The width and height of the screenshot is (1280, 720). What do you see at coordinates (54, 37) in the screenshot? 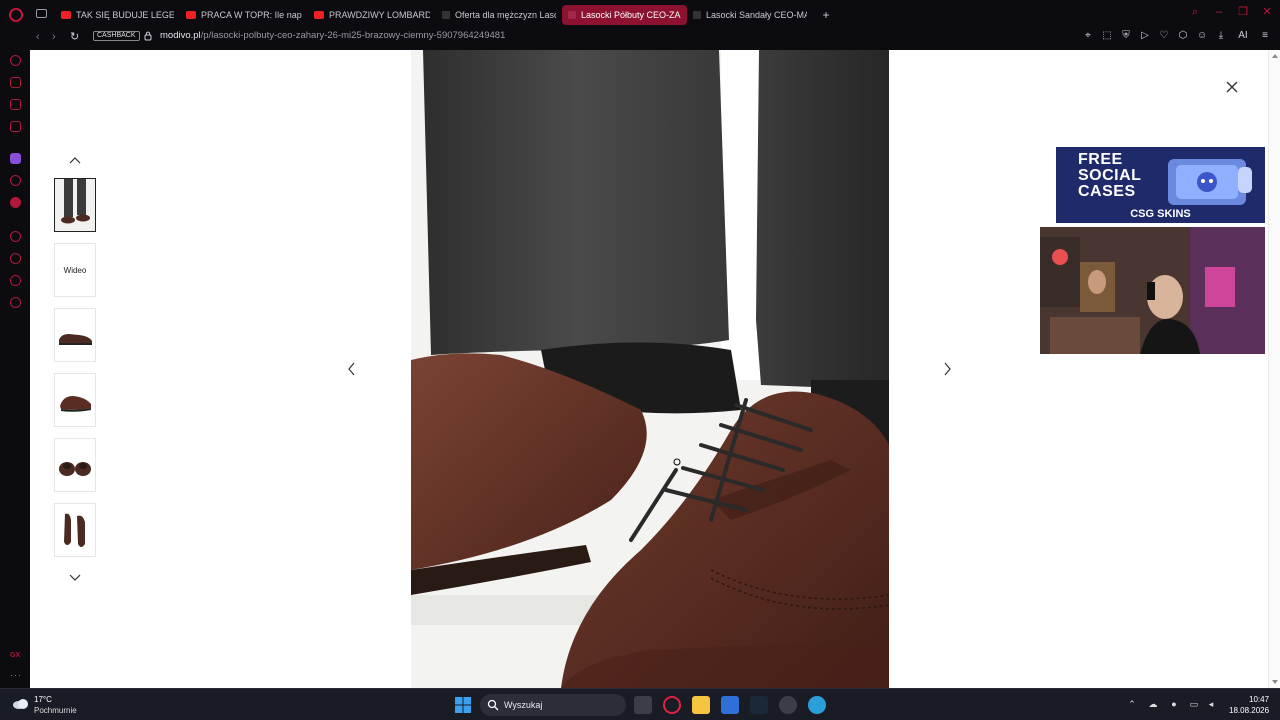
I see `forward-icon: ›` at bounding box center [54, 37].